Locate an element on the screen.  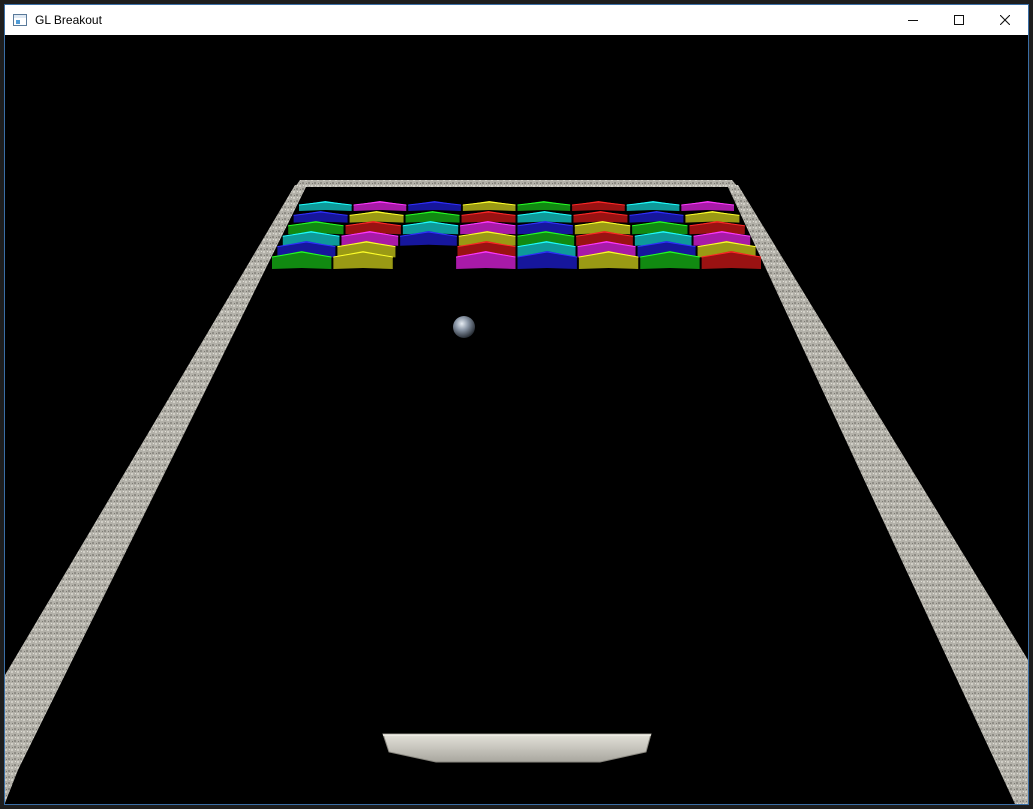
ball is located at coordinates (464, 327).